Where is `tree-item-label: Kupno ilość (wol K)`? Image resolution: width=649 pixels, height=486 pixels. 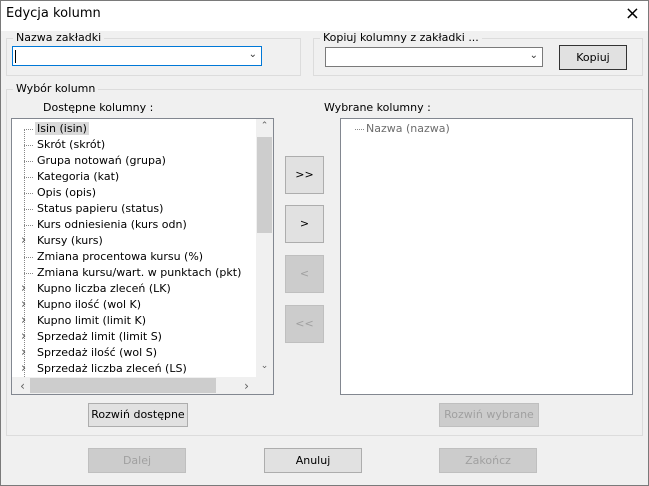 tree-item-label: Kupno ilość (wol K) is located at coordinates (89, 304).